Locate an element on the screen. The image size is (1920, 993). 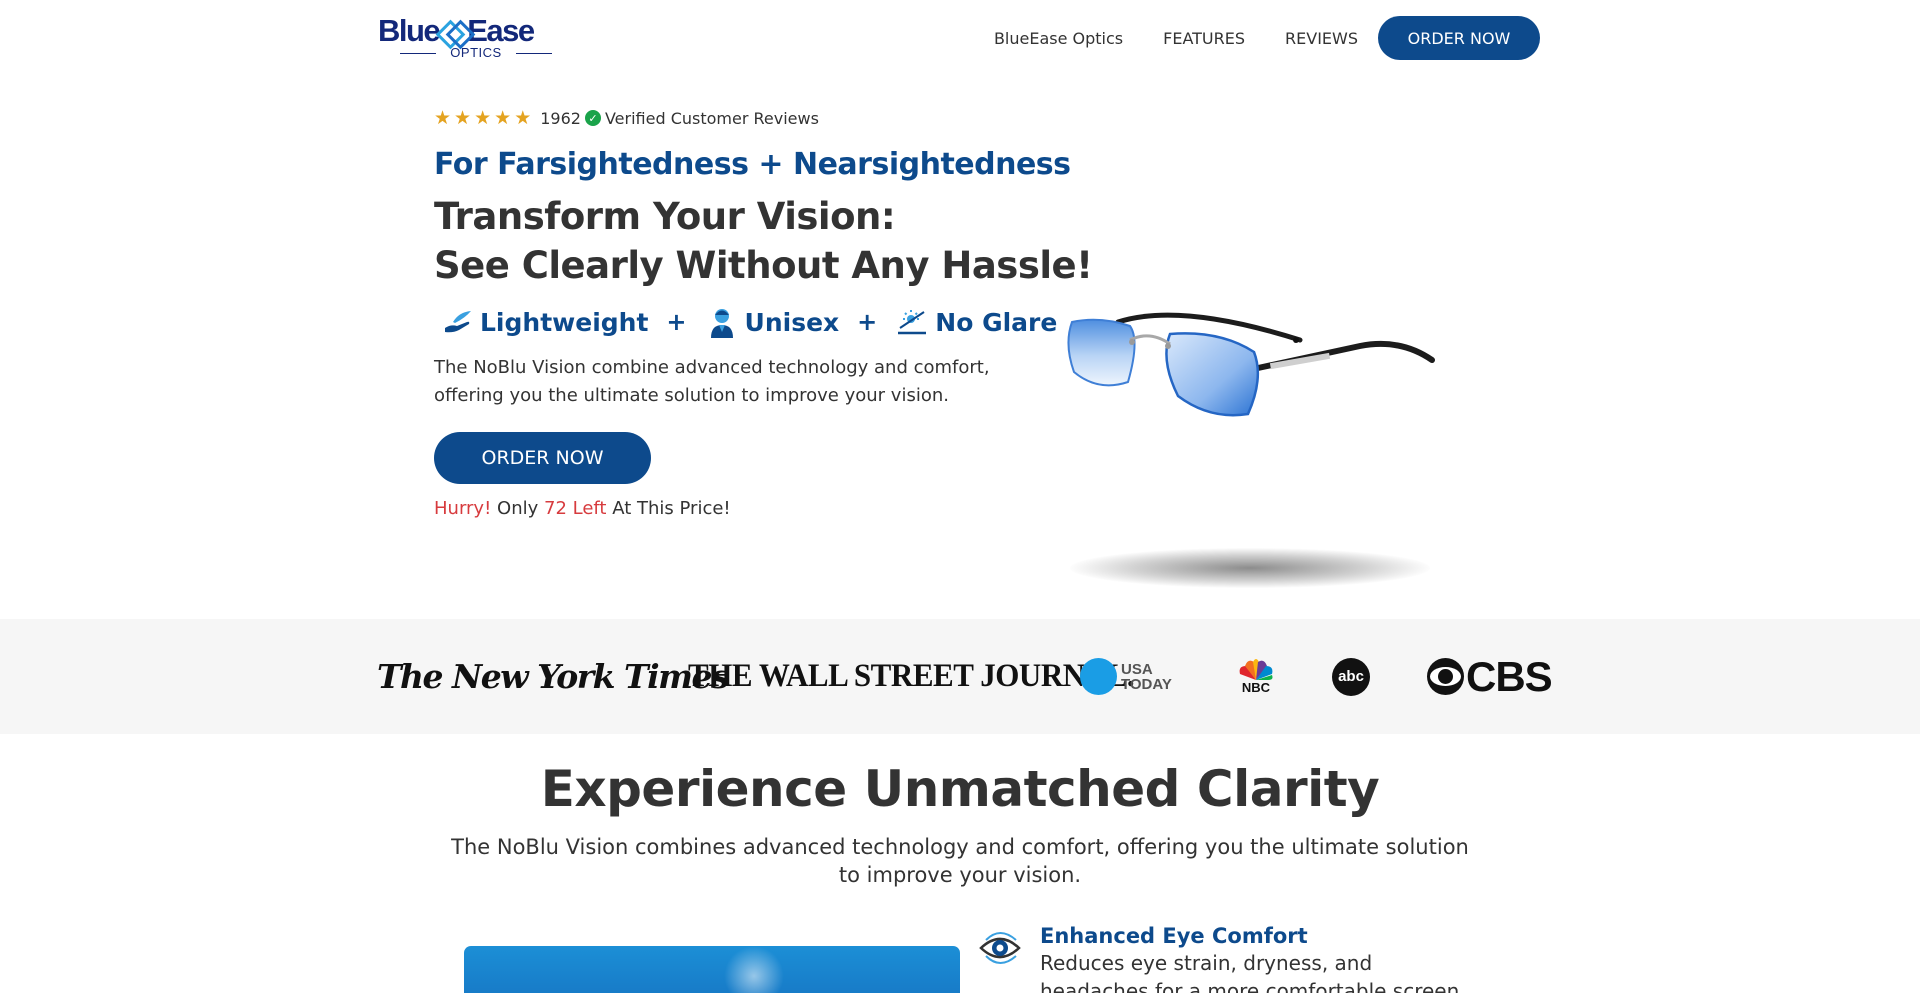
feature-label-unisex: Unisex is located at coordinates (792, 322).